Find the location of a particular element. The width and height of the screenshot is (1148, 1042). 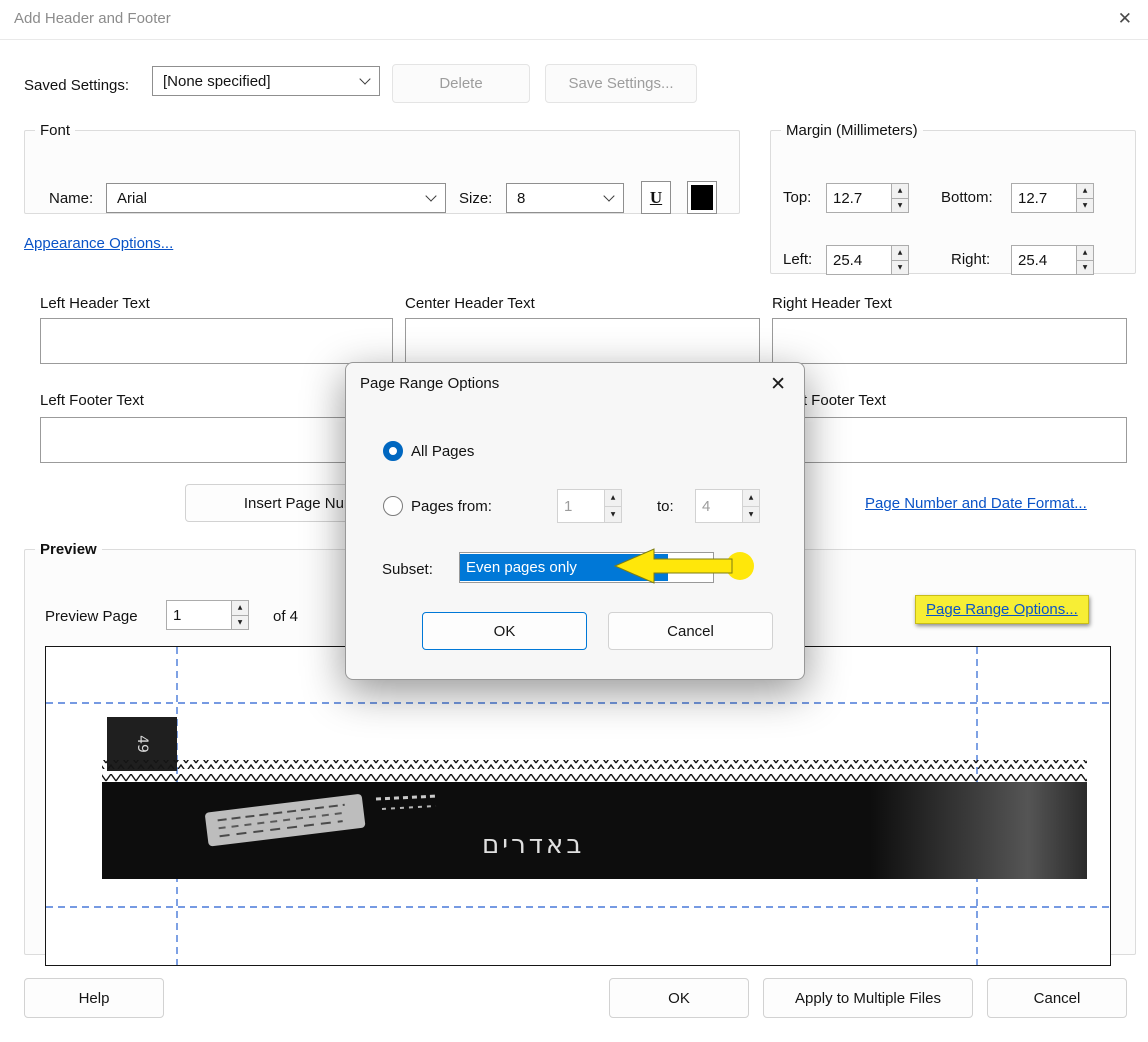

font-size-value: 8 is located at coordinates (521, 198).